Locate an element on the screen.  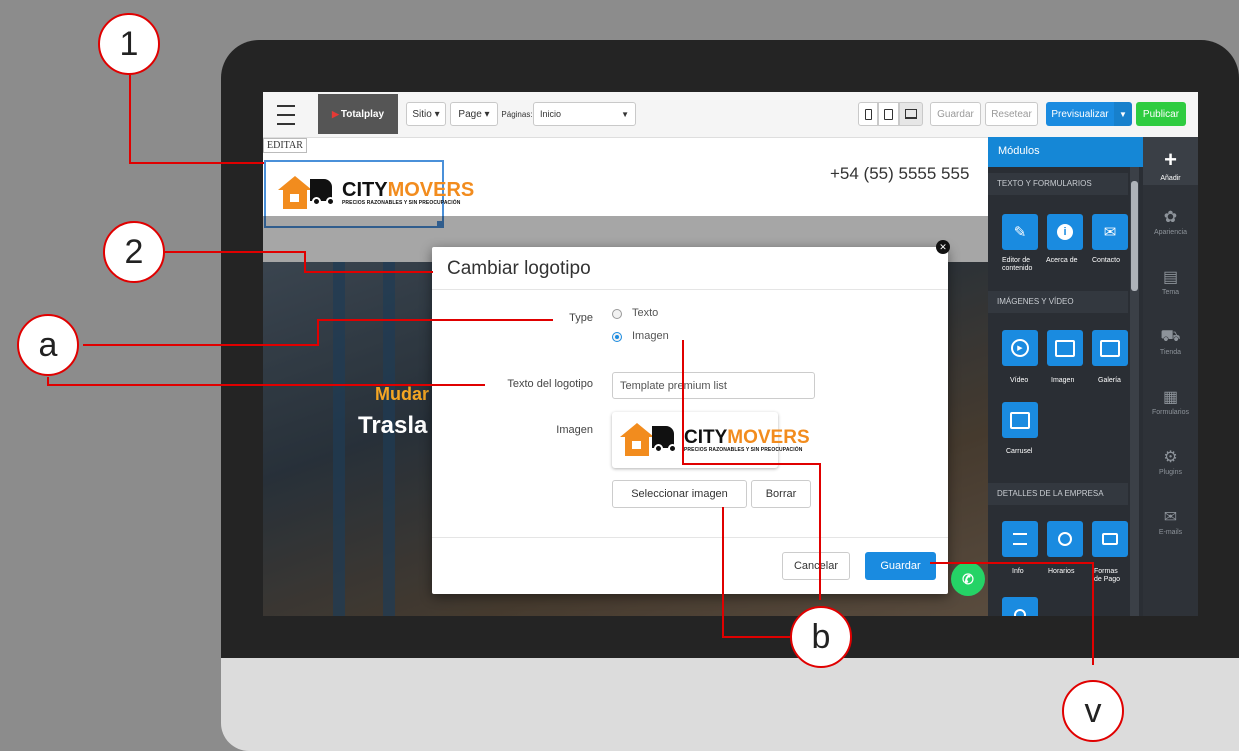
hours-module-label: Horarios is located at coordinates (1061, 571).